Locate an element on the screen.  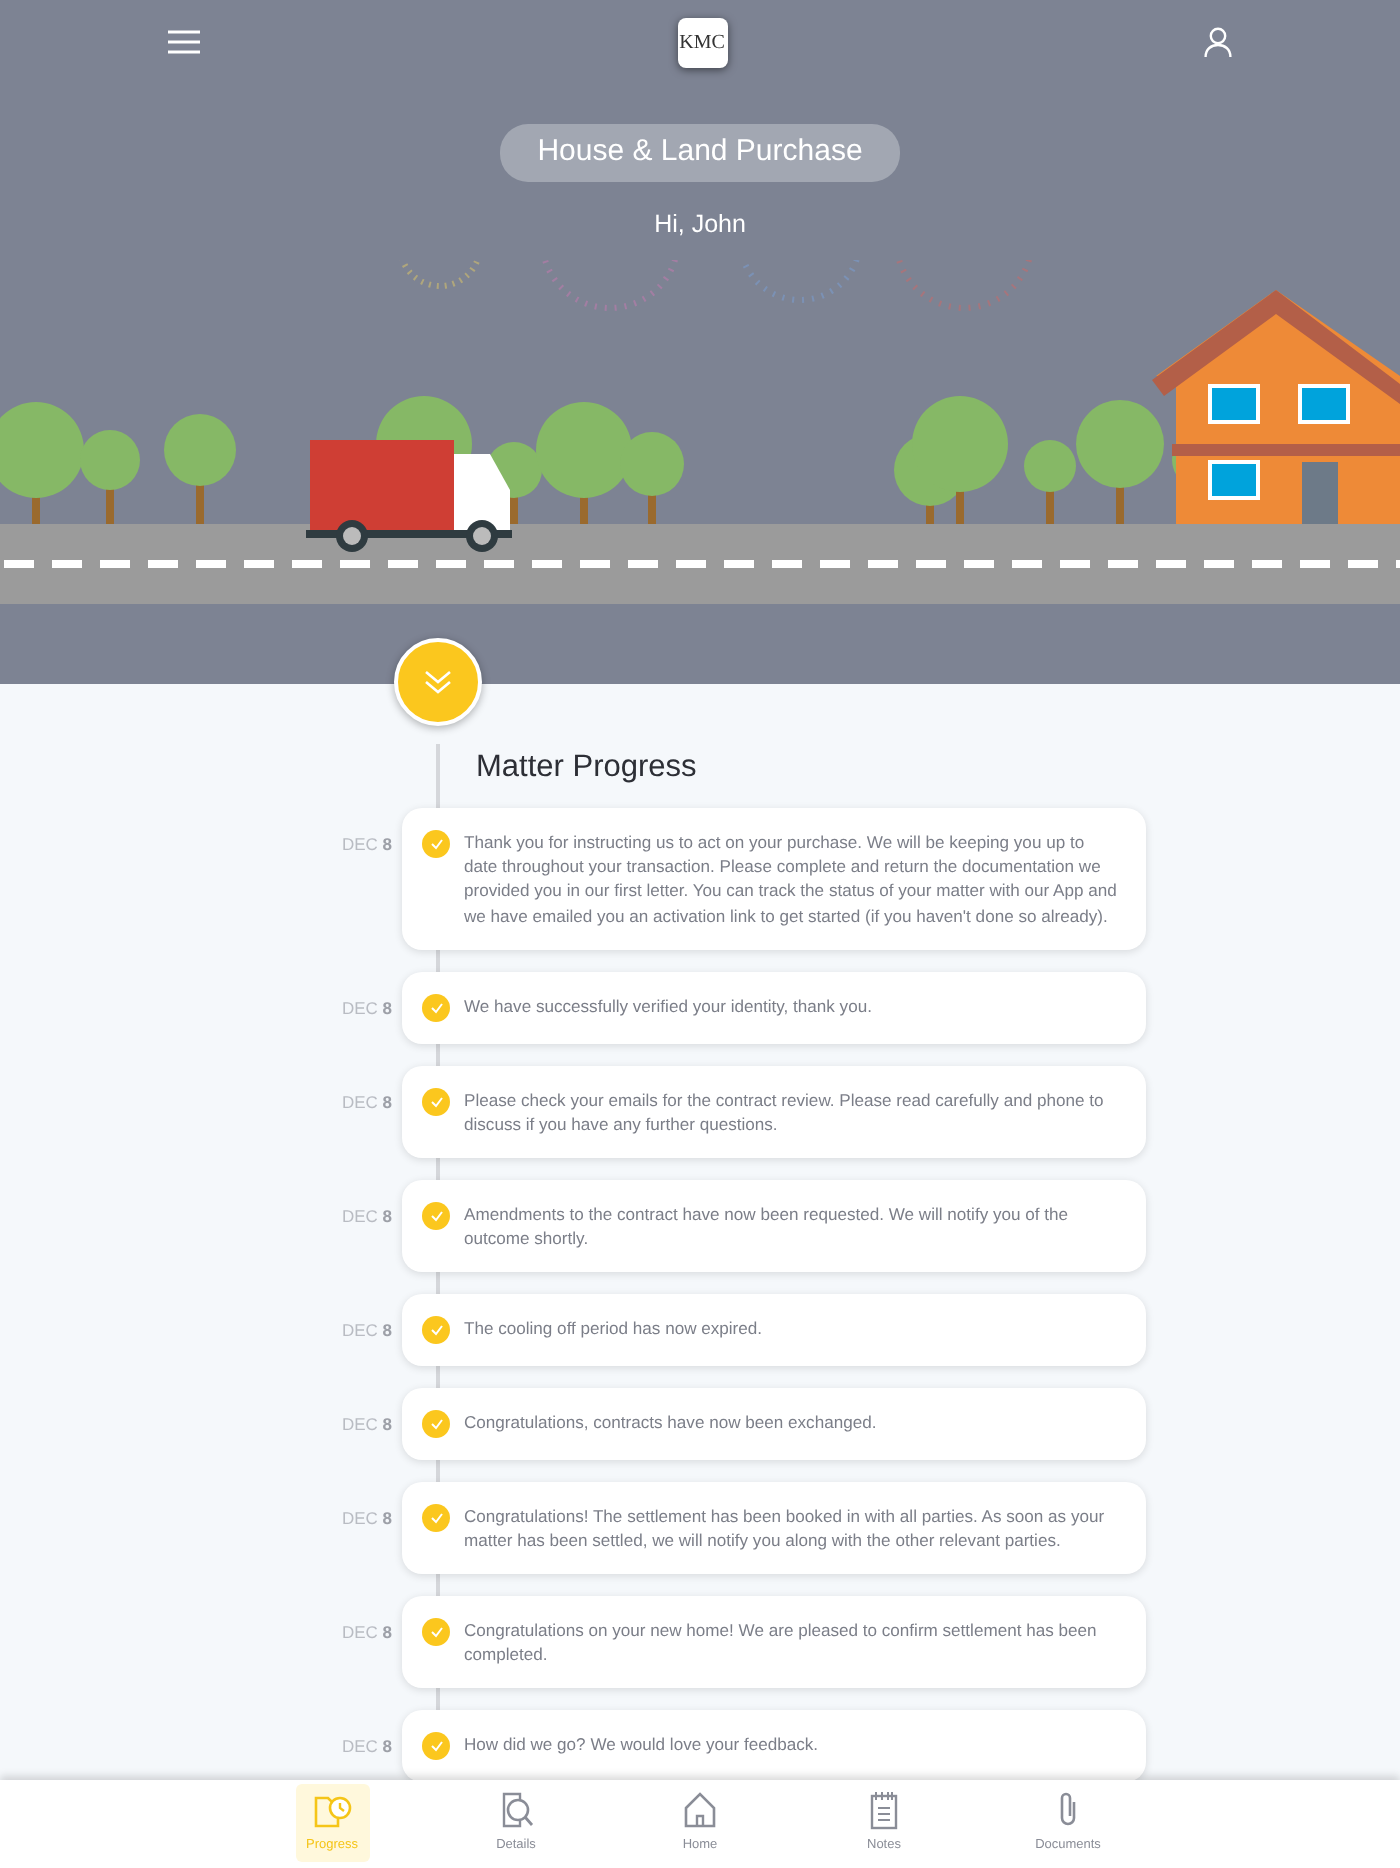
user-icon is located at coordinates (1218, 42).